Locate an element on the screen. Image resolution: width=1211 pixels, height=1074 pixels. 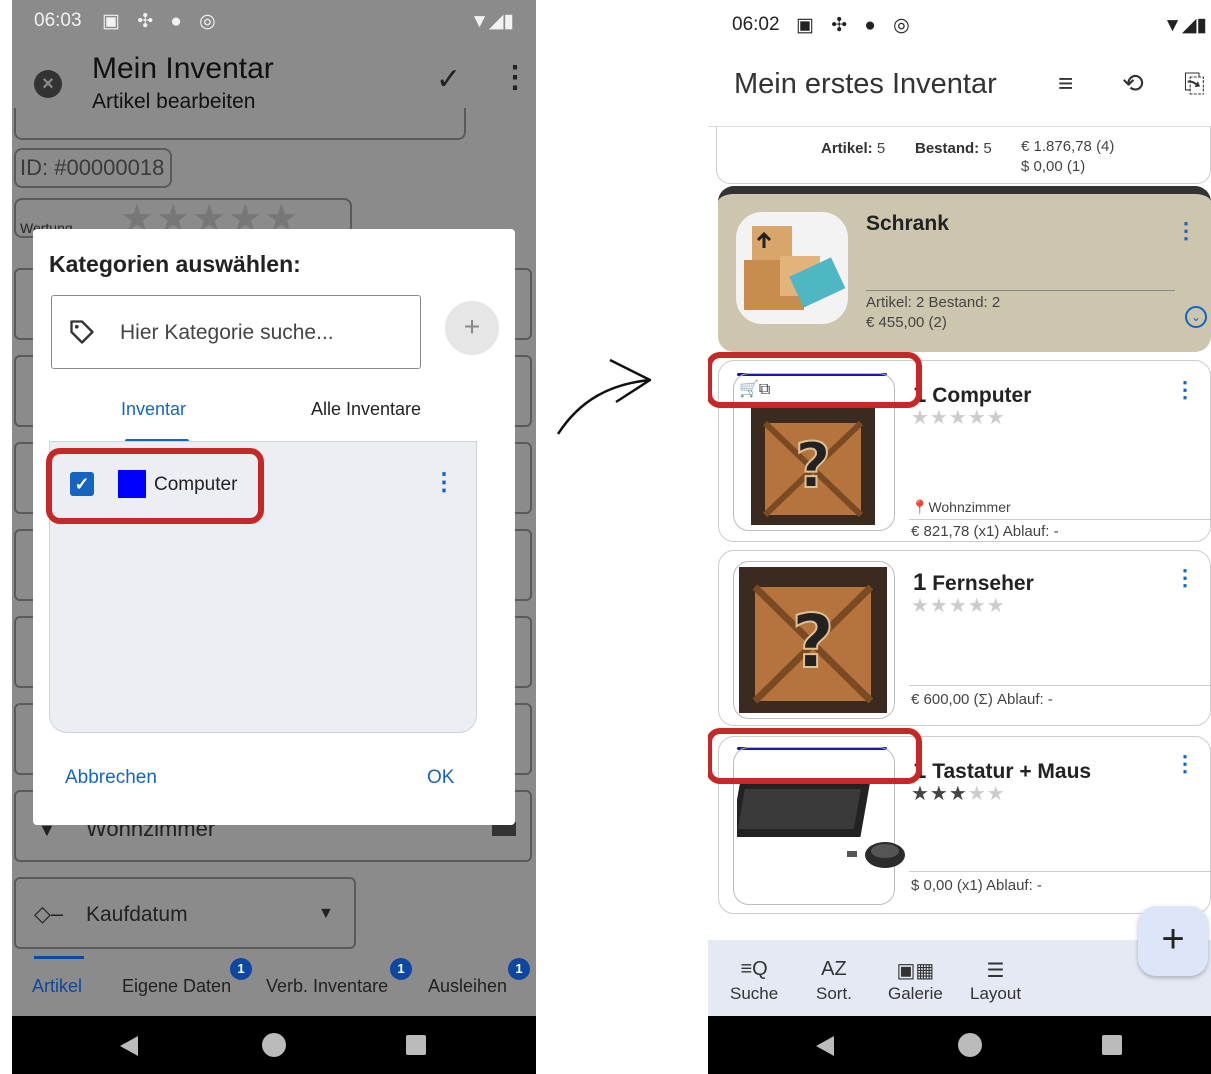
keyboard-mouse-image is located at coordinates (821, 825).